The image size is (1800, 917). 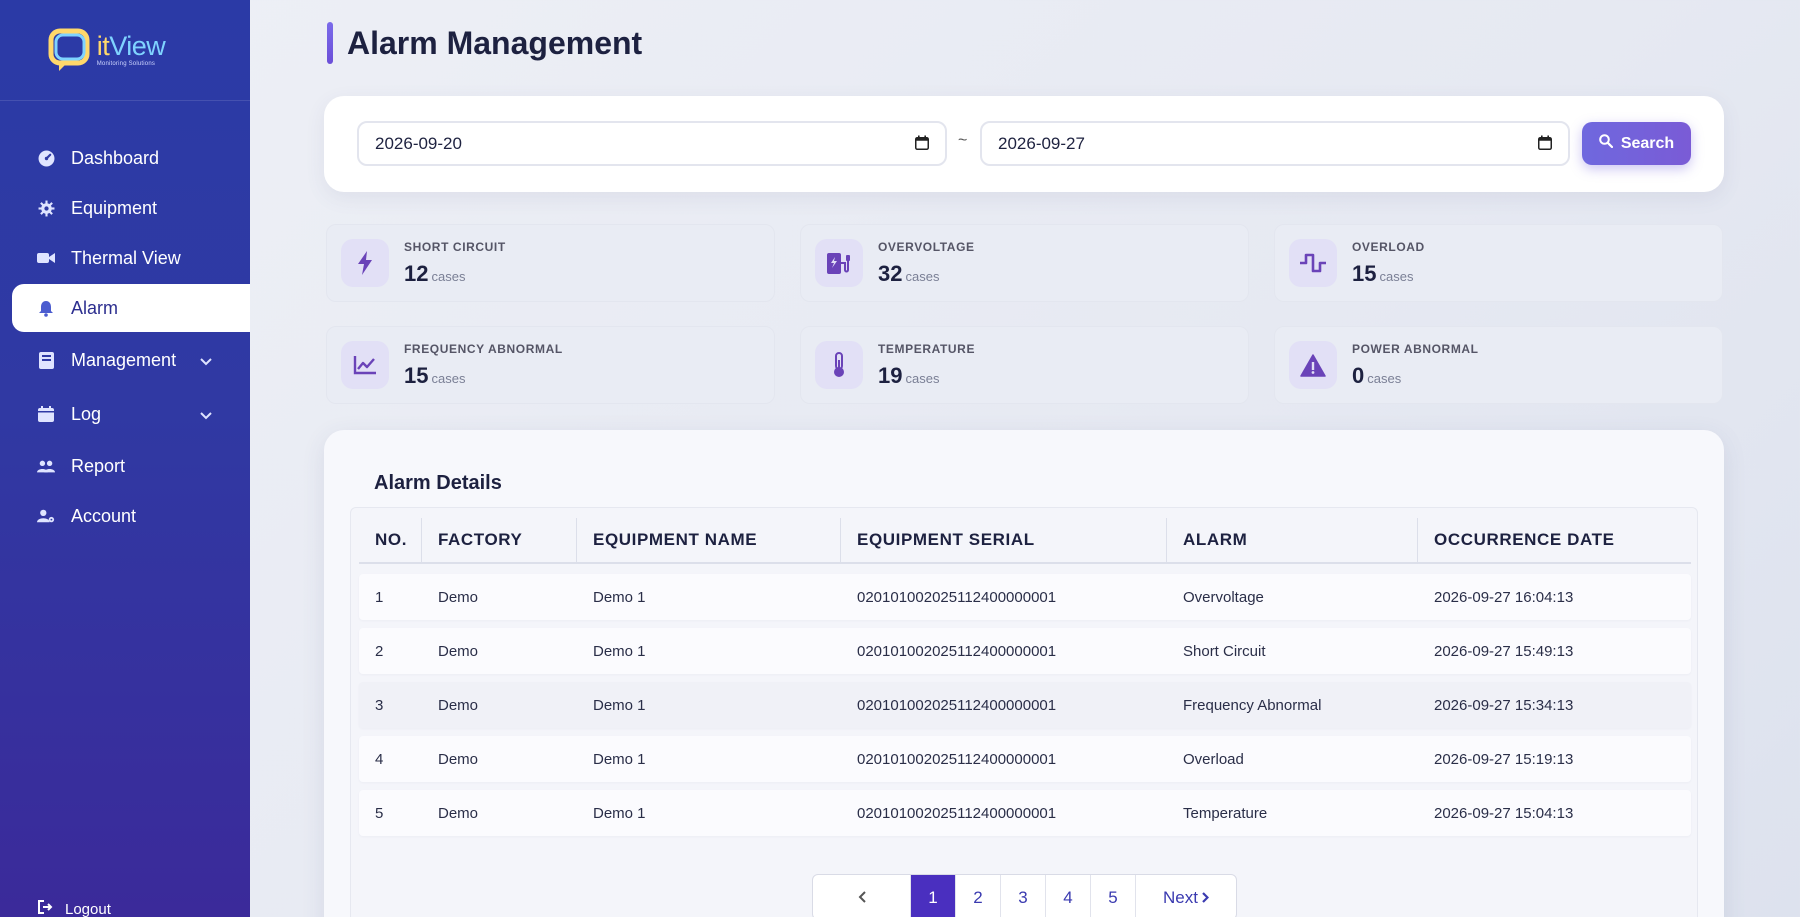 What do you see at coordinates (46, 158) in the screenshot?
I see `gauge-icon` at bounding box center [46, 158].